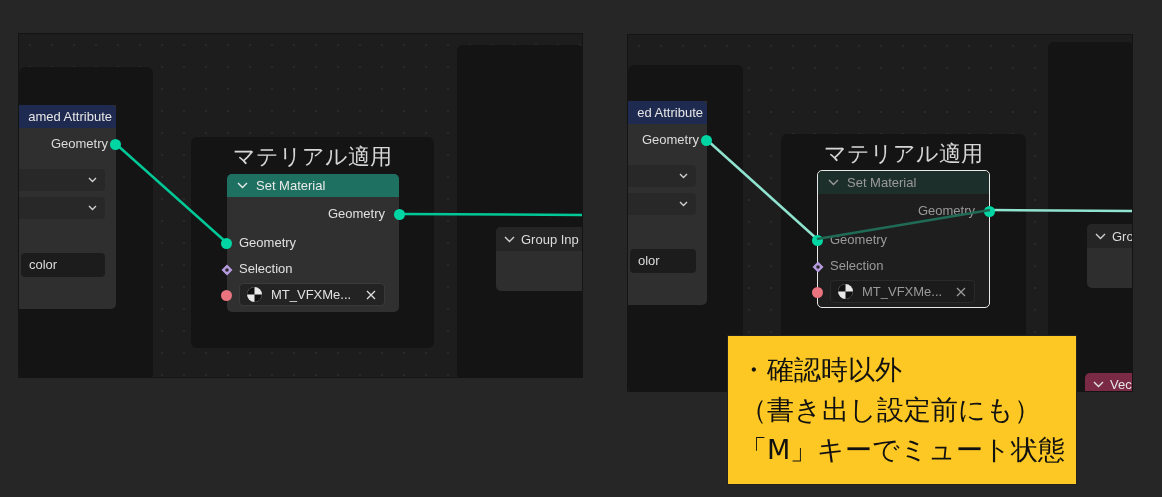  Describe the element at coordinates (663, 261) in the screenshot. I see `text-field: olor` at that location.